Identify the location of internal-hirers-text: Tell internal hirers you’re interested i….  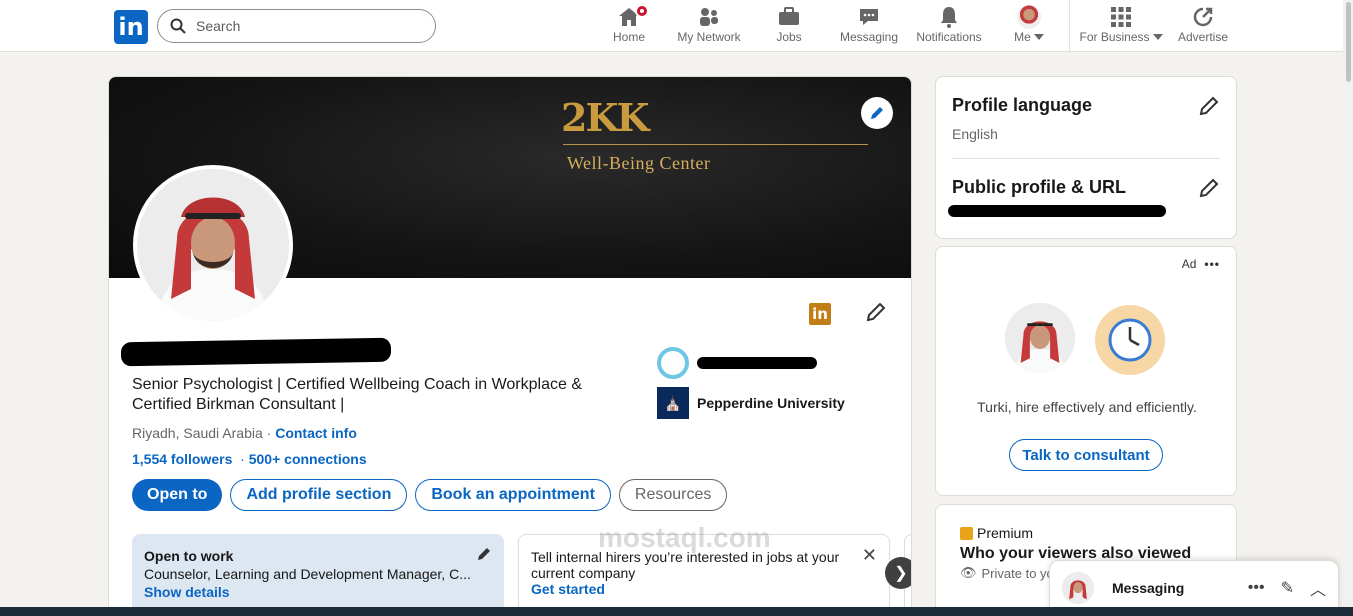
(685, 565).